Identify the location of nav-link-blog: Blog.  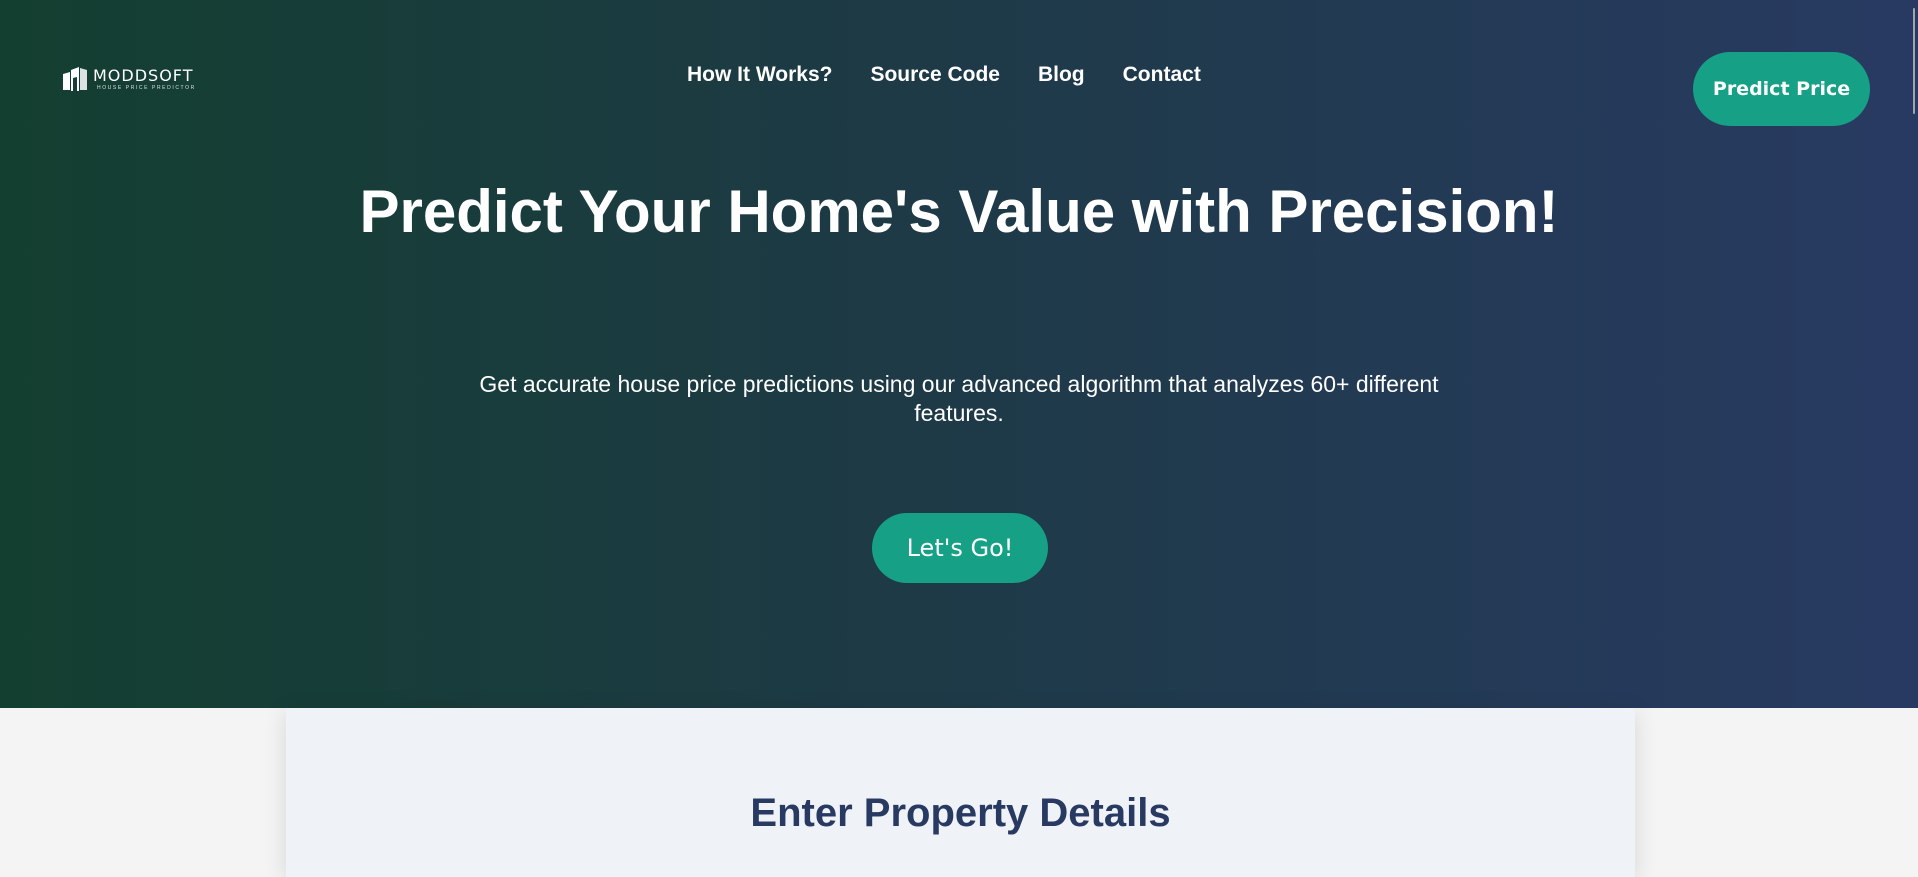
(1061, 75).